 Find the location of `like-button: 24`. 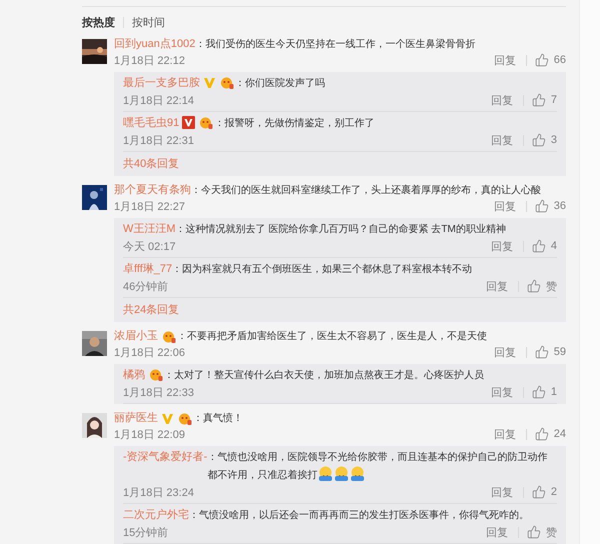

like-button: 24 is located at coordinates (550, 434).